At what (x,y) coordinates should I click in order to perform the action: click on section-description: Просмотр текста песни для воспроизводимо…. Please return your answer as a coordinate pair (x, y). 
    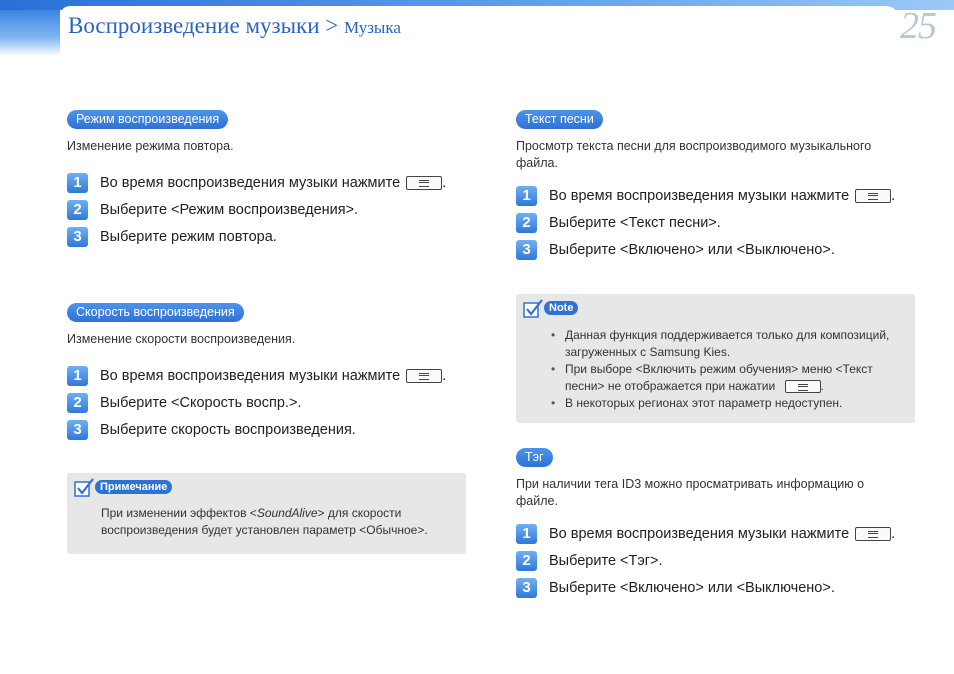
    Looking at the image, I should click on (721, 155).